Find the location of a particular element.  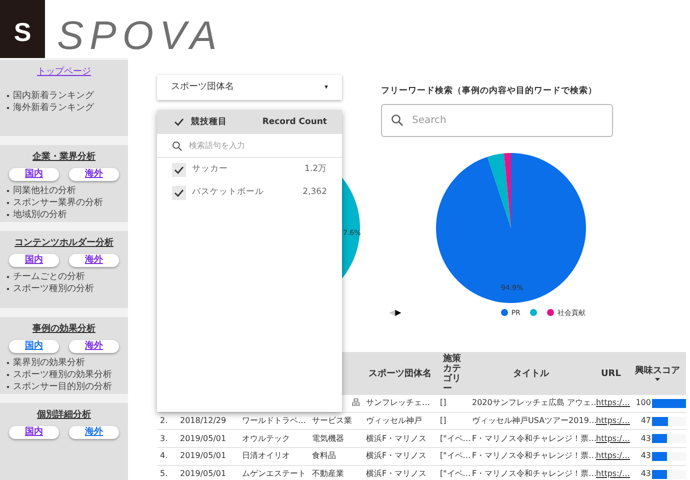

sidebar-link: スポーツ種別の分析 is located at coordinates (53, 288).